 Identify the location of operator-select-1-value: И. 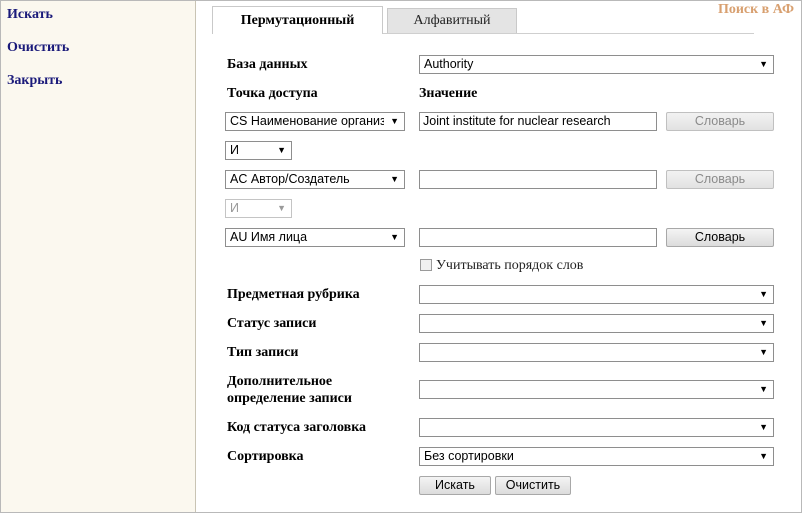
(234, 150).